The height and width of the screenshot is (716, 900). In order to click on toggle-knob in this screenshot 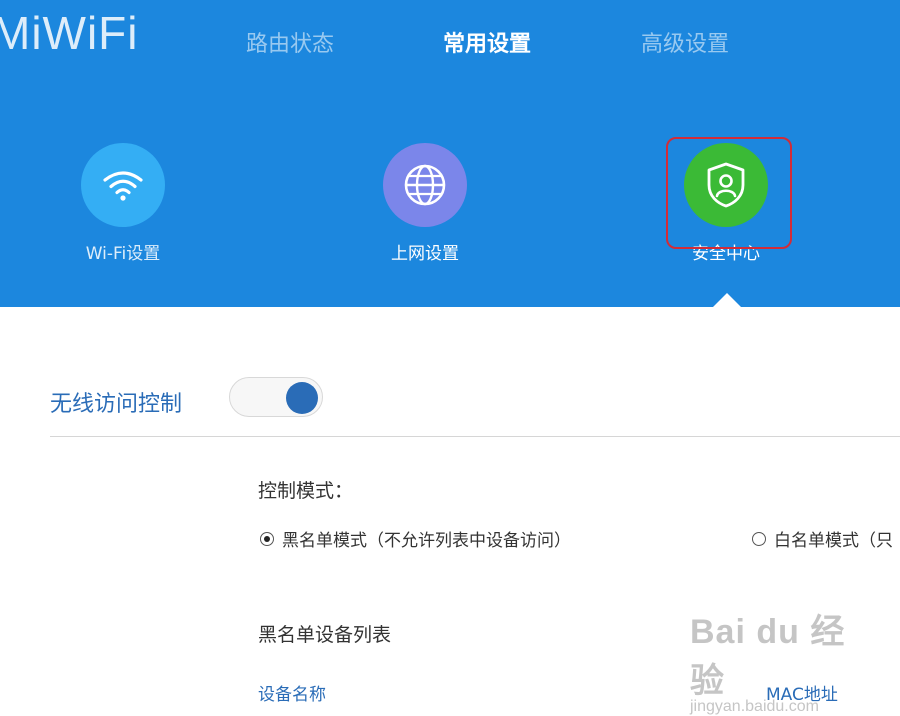, I will do `click(302, 398)`.